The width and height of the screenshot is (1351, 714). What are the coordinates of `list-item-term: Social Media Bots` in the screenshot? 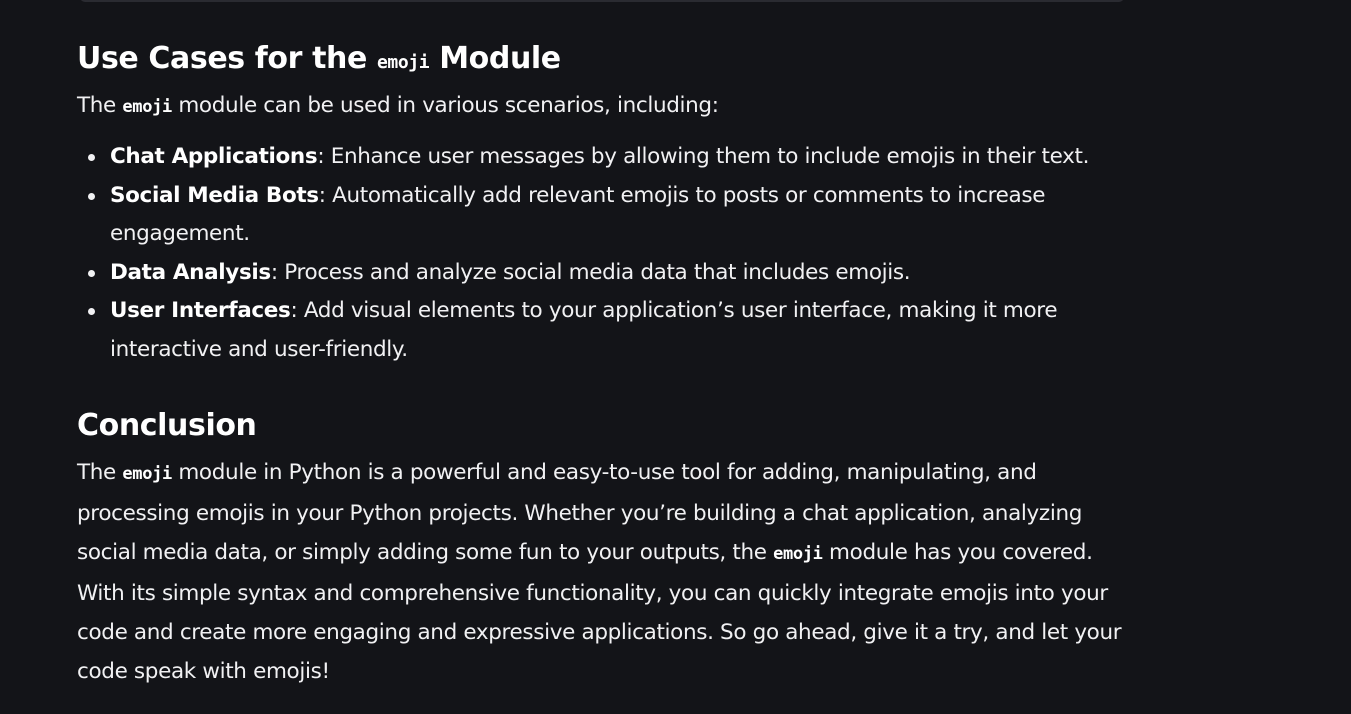 It's located at (214, 195).